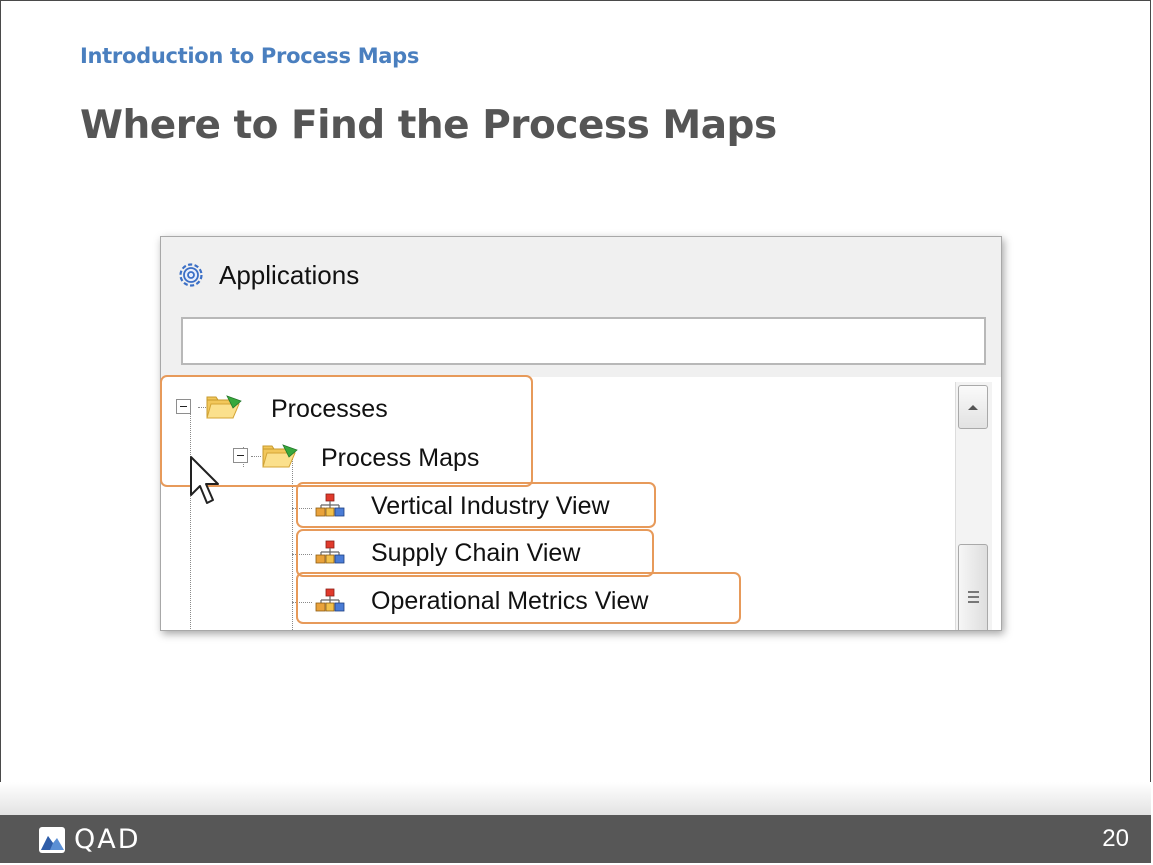  I want to click on panel-title: Applications, so click(289, 274).